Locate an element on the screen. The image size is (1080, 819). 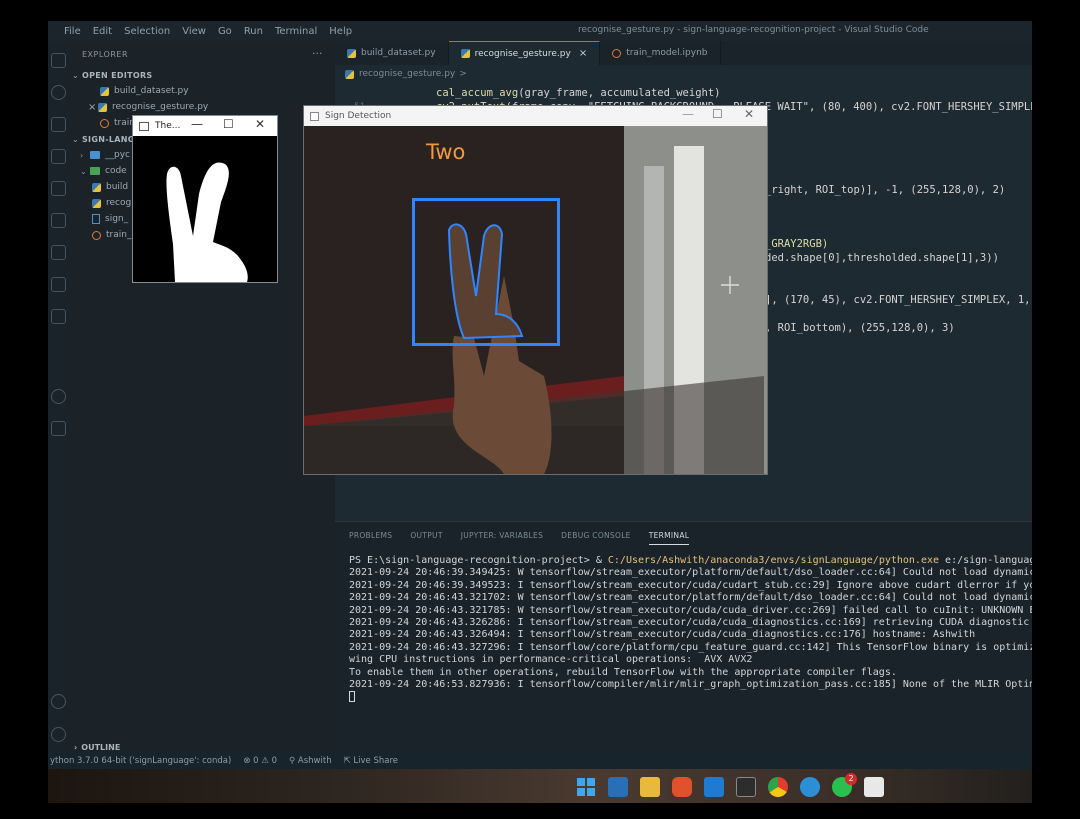
live-share-icon is located at coordinates (58, 316).